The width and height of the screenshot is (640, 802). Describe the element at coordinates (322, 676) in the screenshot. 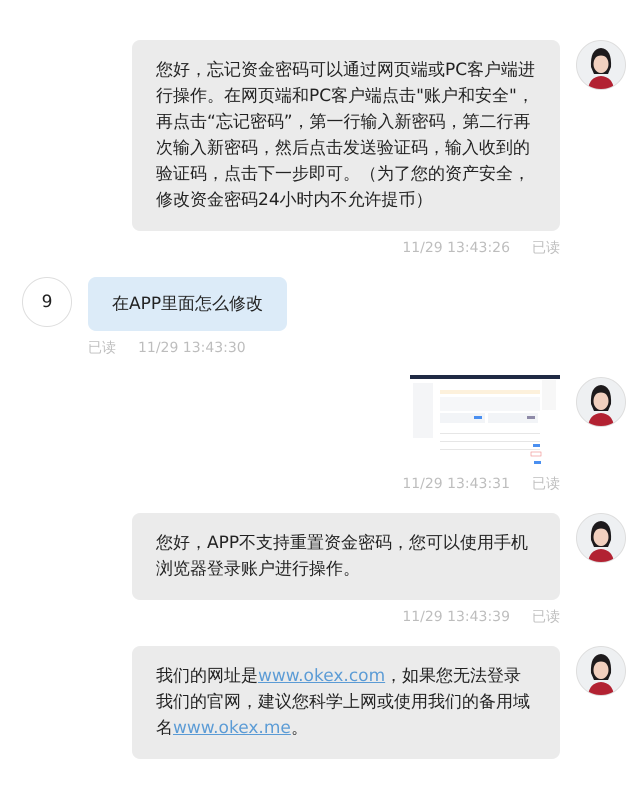

I see `link: www.okex.com` at that location.